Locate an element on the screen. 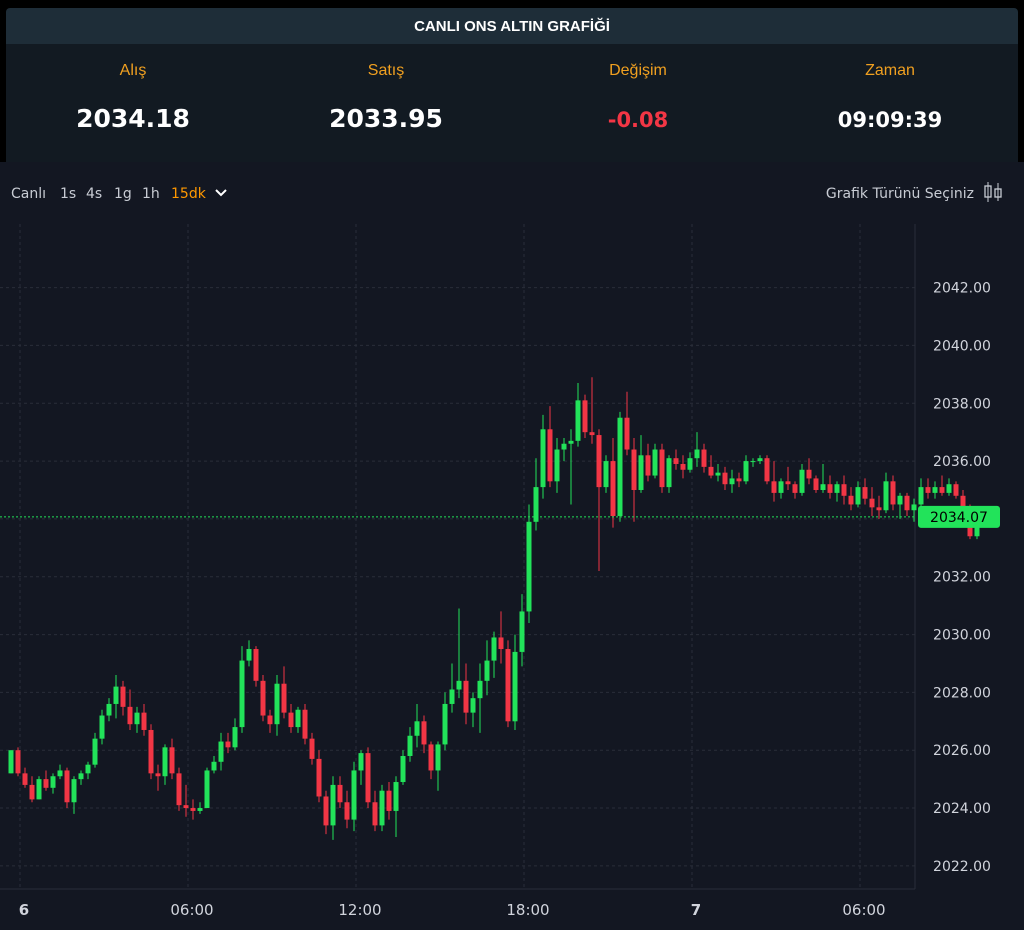  timeframe-1h: 1h is located at coordinates (151, 194).